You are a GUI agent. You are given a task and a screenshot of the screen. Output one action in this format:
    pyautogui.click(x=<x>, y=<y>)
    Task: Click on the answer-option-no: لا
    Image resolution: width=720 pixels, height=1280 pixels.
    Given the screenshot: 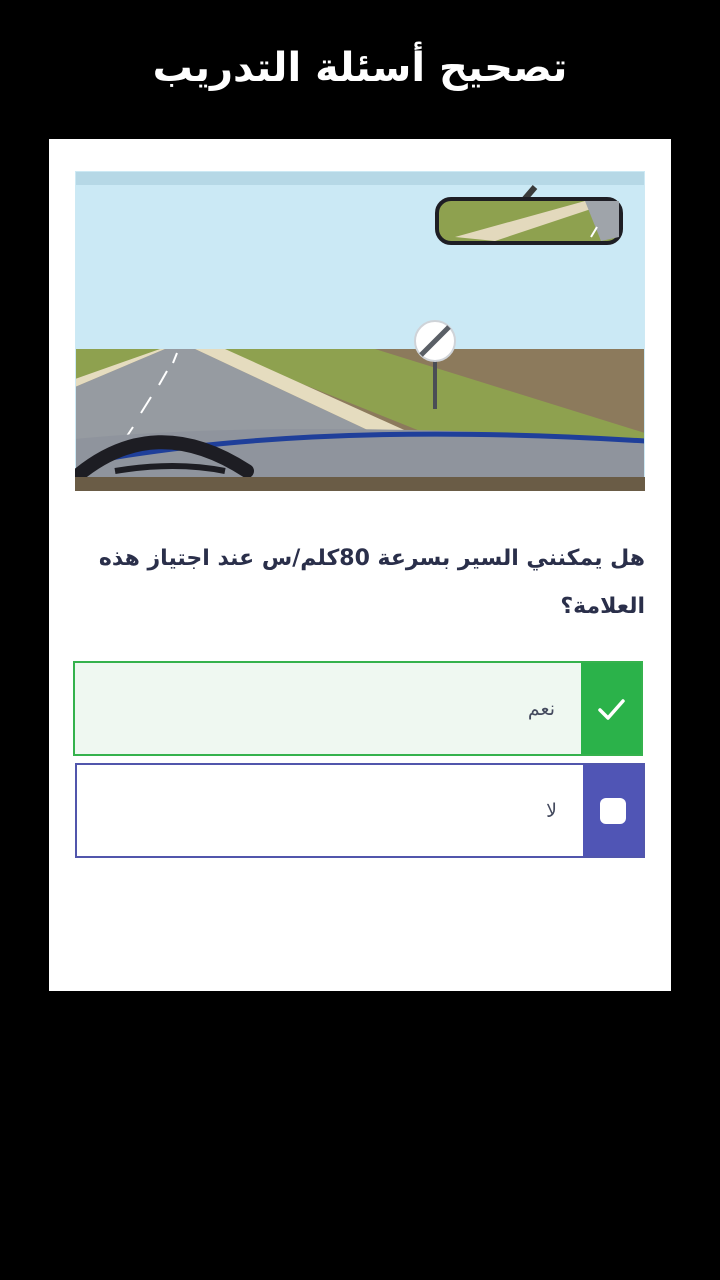 What is the action you would take?
    pyautogui.click(x=360, y=810)
    